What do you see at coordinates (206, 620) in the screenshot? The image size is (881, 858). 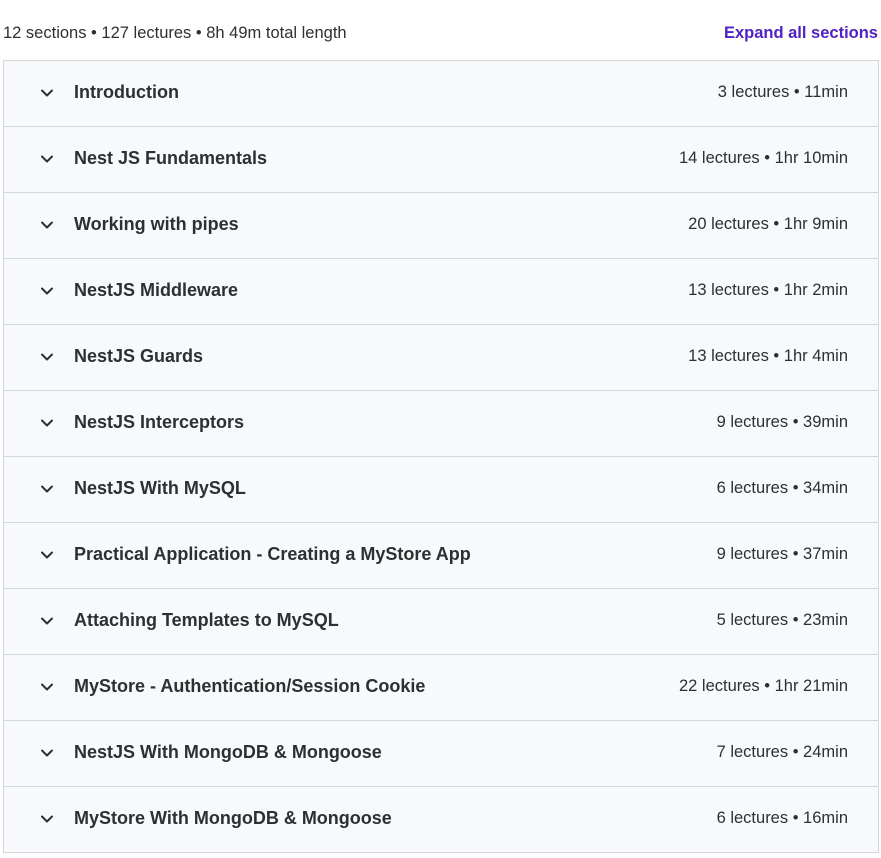 I see `section-title: Attaching Templates to MySQL` at bounding box center [206, 620].